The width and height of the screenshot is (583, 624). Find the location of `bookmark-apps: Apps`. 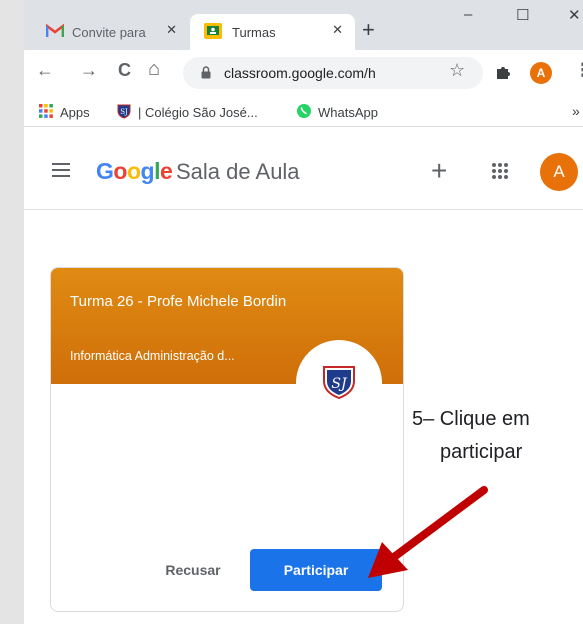

bookmark-apps: Apps is located at coordinates (64, 112).